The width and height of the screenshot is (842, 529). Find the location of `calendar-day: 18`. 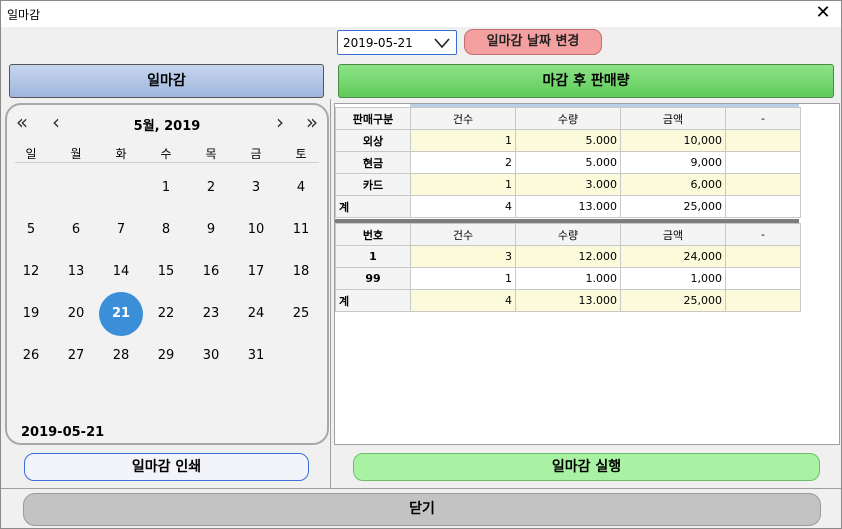

calendar-day: 18 is located at coordinates (301, 272).